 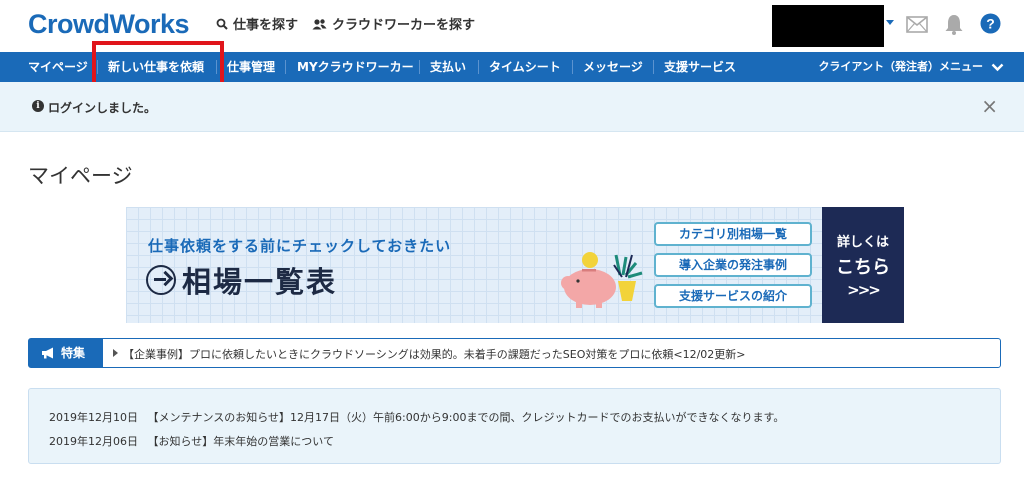 I want to click on notice-date: 2019年12月06日, so click(x=93, y=441).